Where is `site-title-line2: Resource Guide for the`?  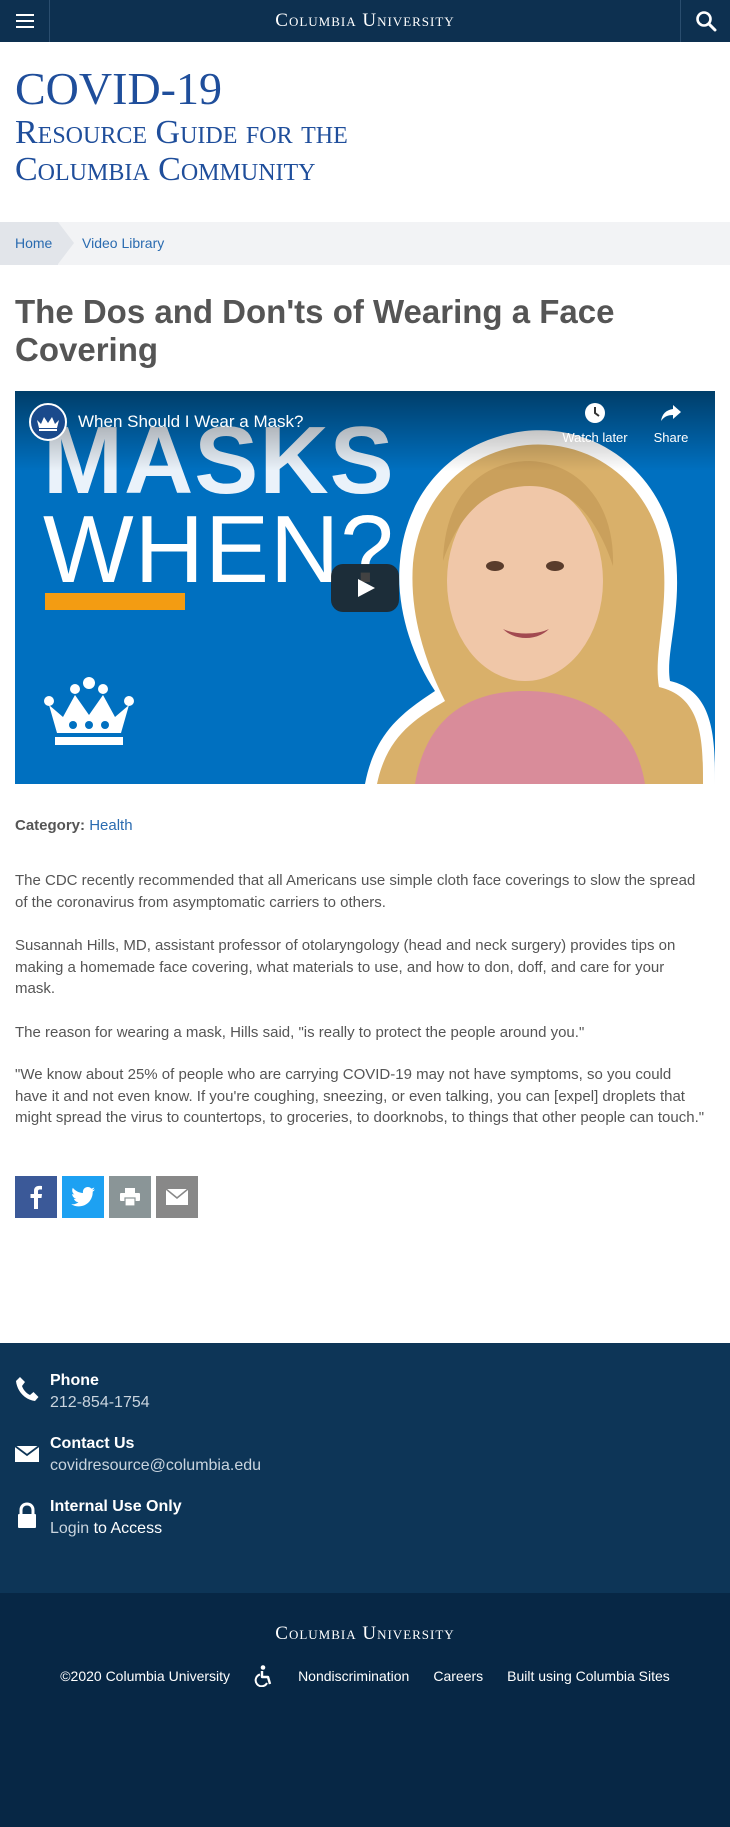
site-title-line2: Resource Guide for the is located at coordinates (181, 132).